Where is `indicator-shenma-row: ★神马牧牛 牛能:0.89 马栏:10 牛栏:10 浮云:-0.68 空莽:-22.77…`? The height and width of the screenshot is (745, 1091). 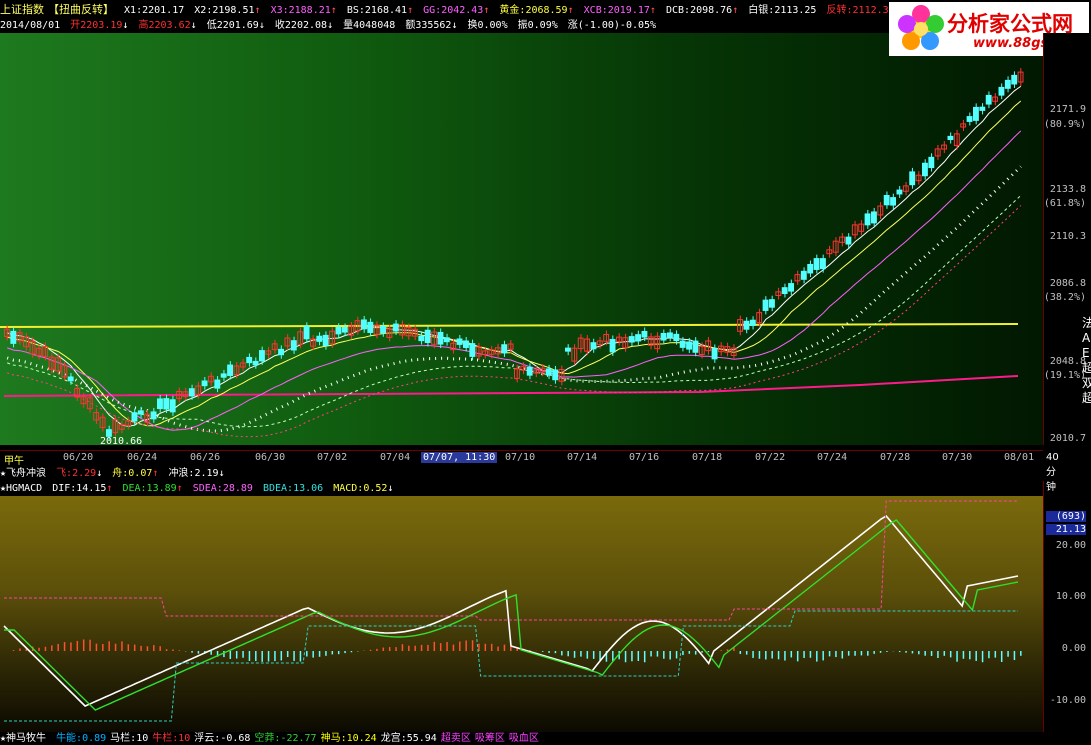 indicator-shenma-row: ★神马牧牛 牛能:0.89 马栏:10 牛栏:10 浮云:-0.68 空莽:-22.77… is located at coordinates (545, 738).